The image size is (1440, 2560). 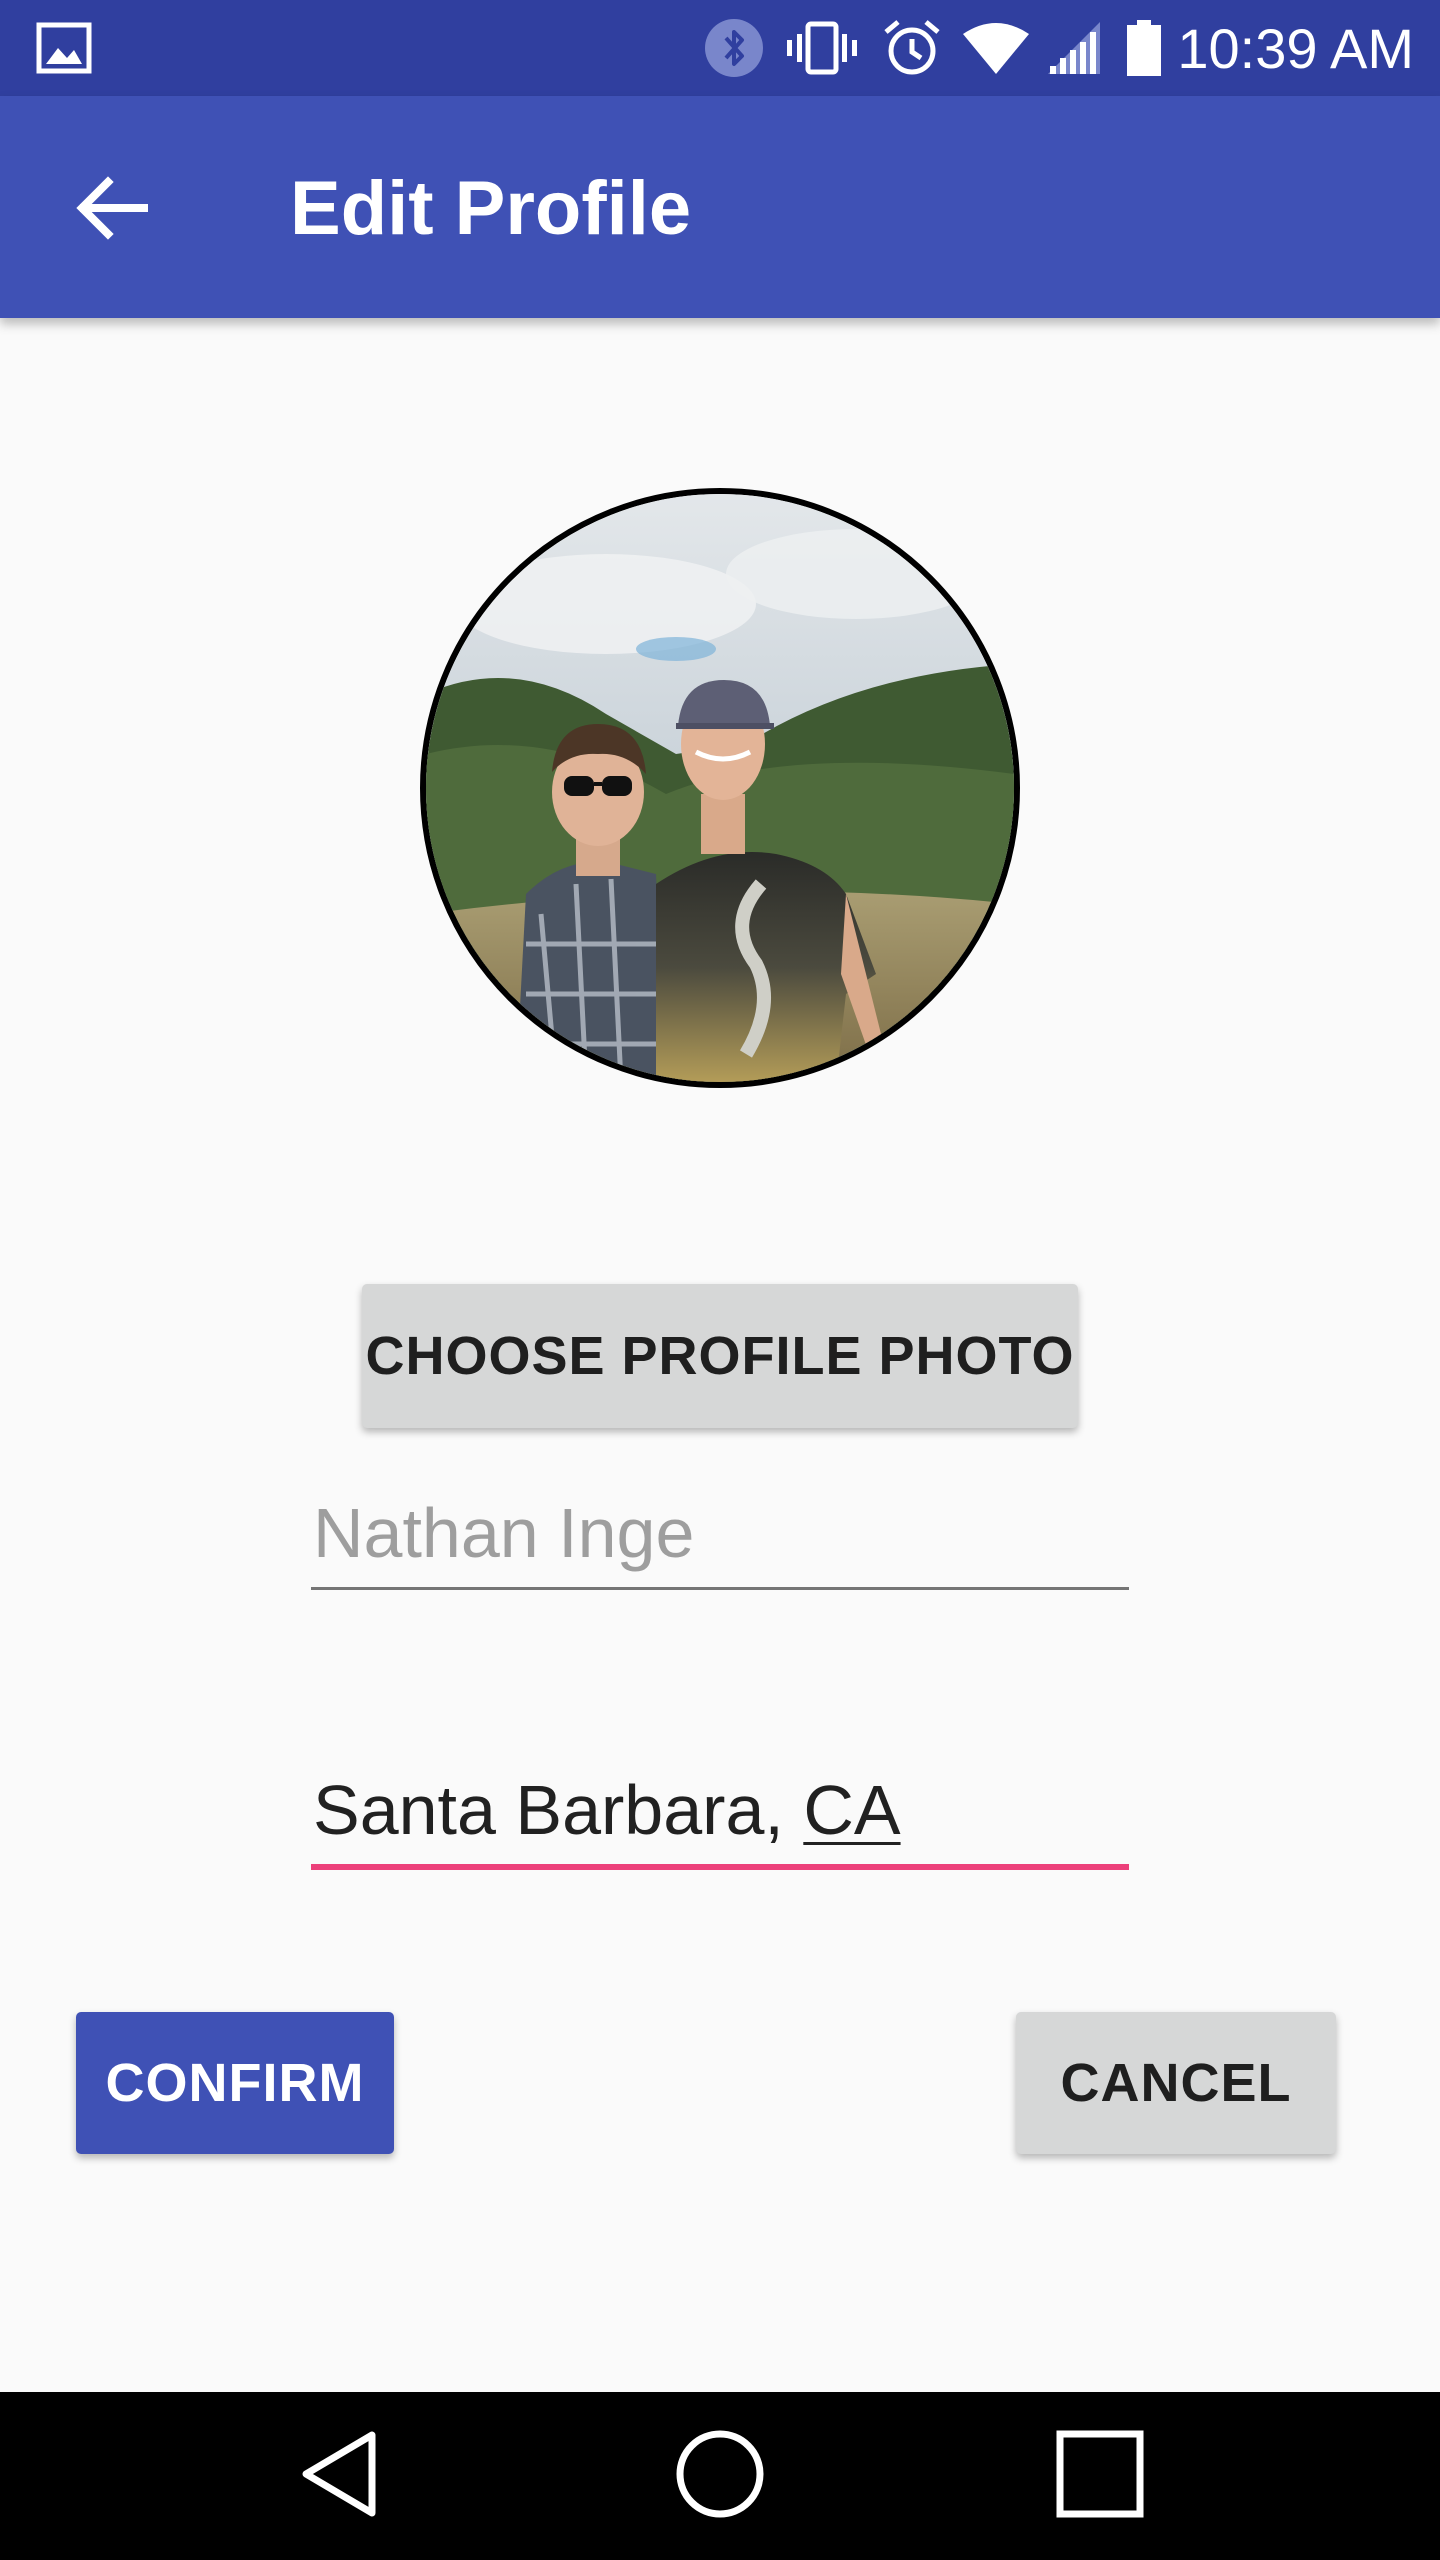 What do you see at coordinates (1295, 48) in the screenshot?
I see `status-time: 10:39 AM` at bounding box center [1295, 48].